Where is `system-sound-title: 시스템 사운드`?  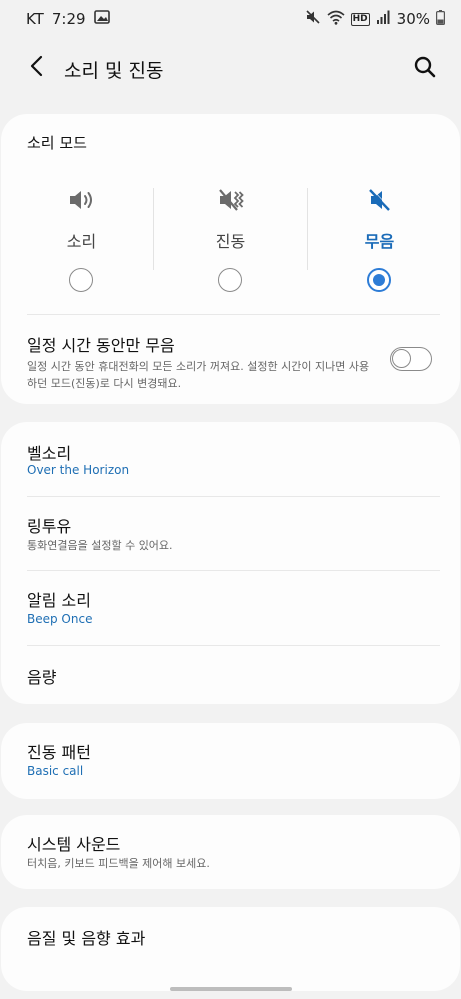
system-sound-title: 시스템 사운드 is located at coordinates (74, 844).